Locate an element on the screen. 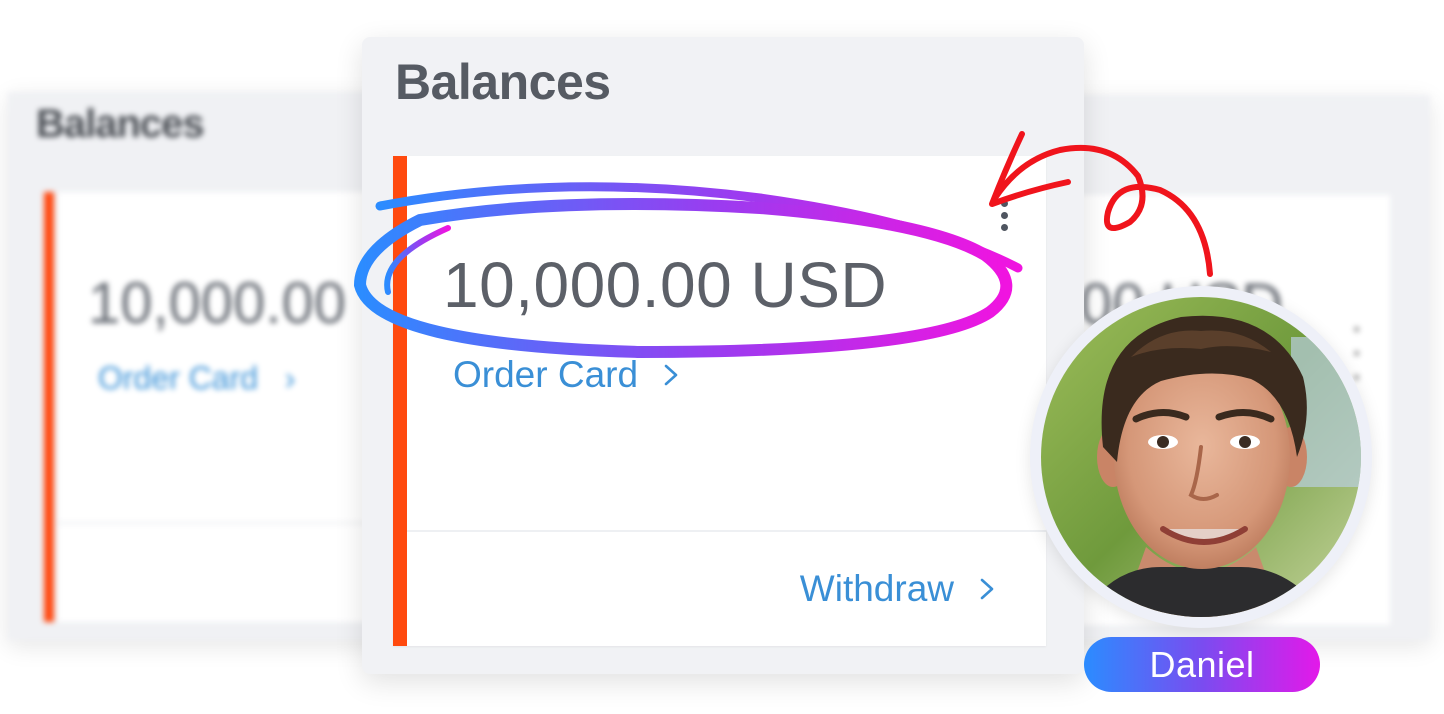  user-avatar-frame is located at coordinates (1201, 457).